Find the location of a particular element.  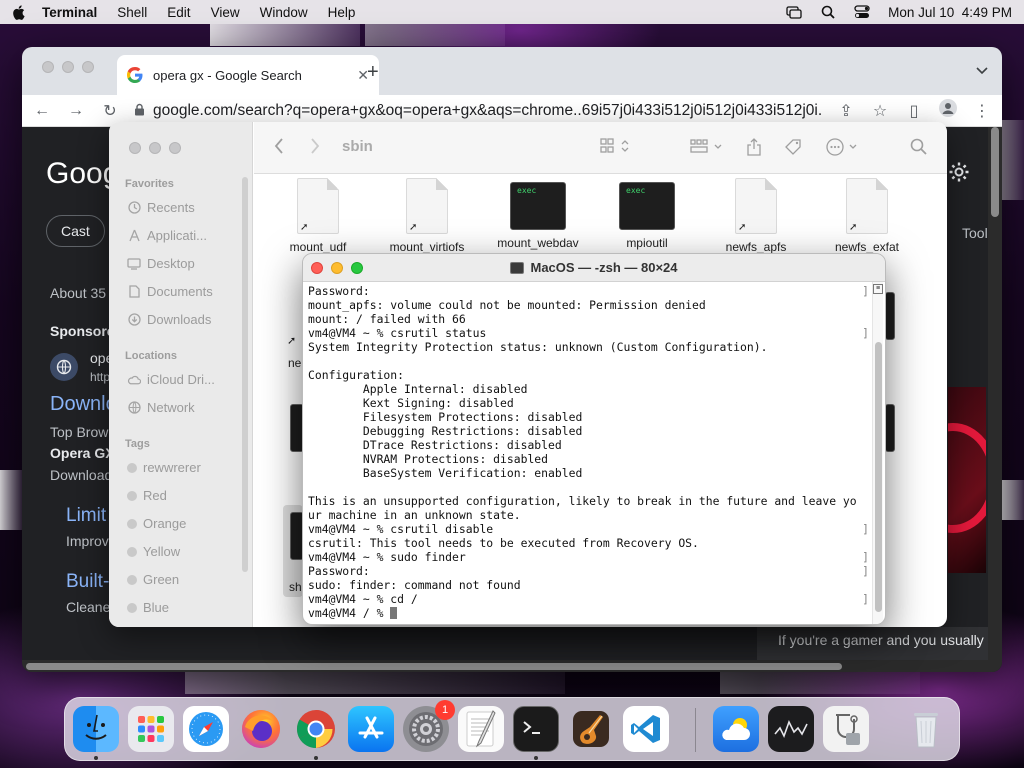

screen-mirroring-icon is located at coordinates (794, 12).